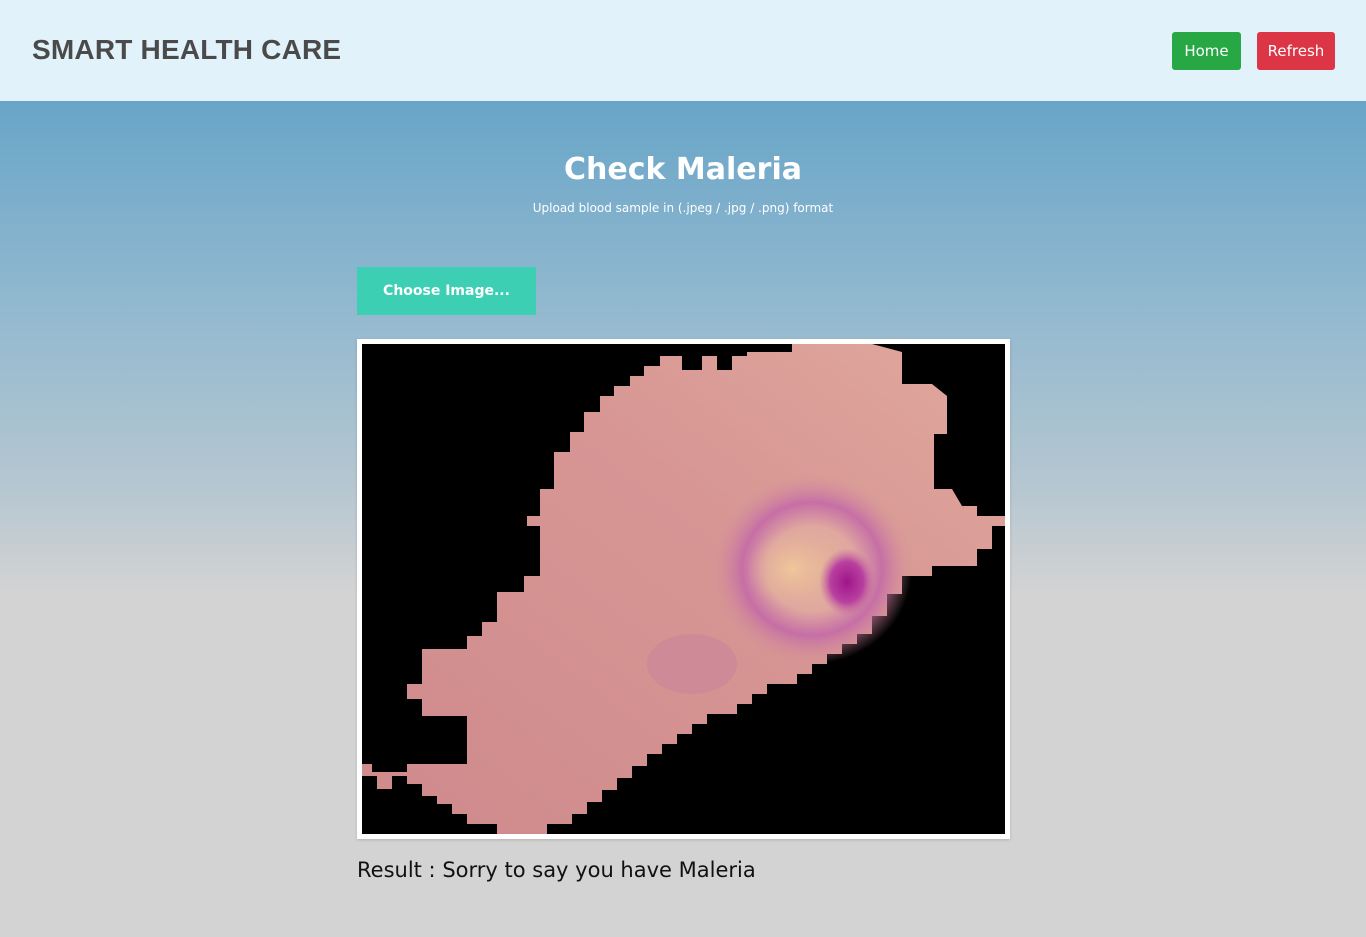 This screenshot has width=1366, height=937. Describe the element at coordinates (683, 169) in the screenshot. I see `page-title: Check Maleria` at that location.